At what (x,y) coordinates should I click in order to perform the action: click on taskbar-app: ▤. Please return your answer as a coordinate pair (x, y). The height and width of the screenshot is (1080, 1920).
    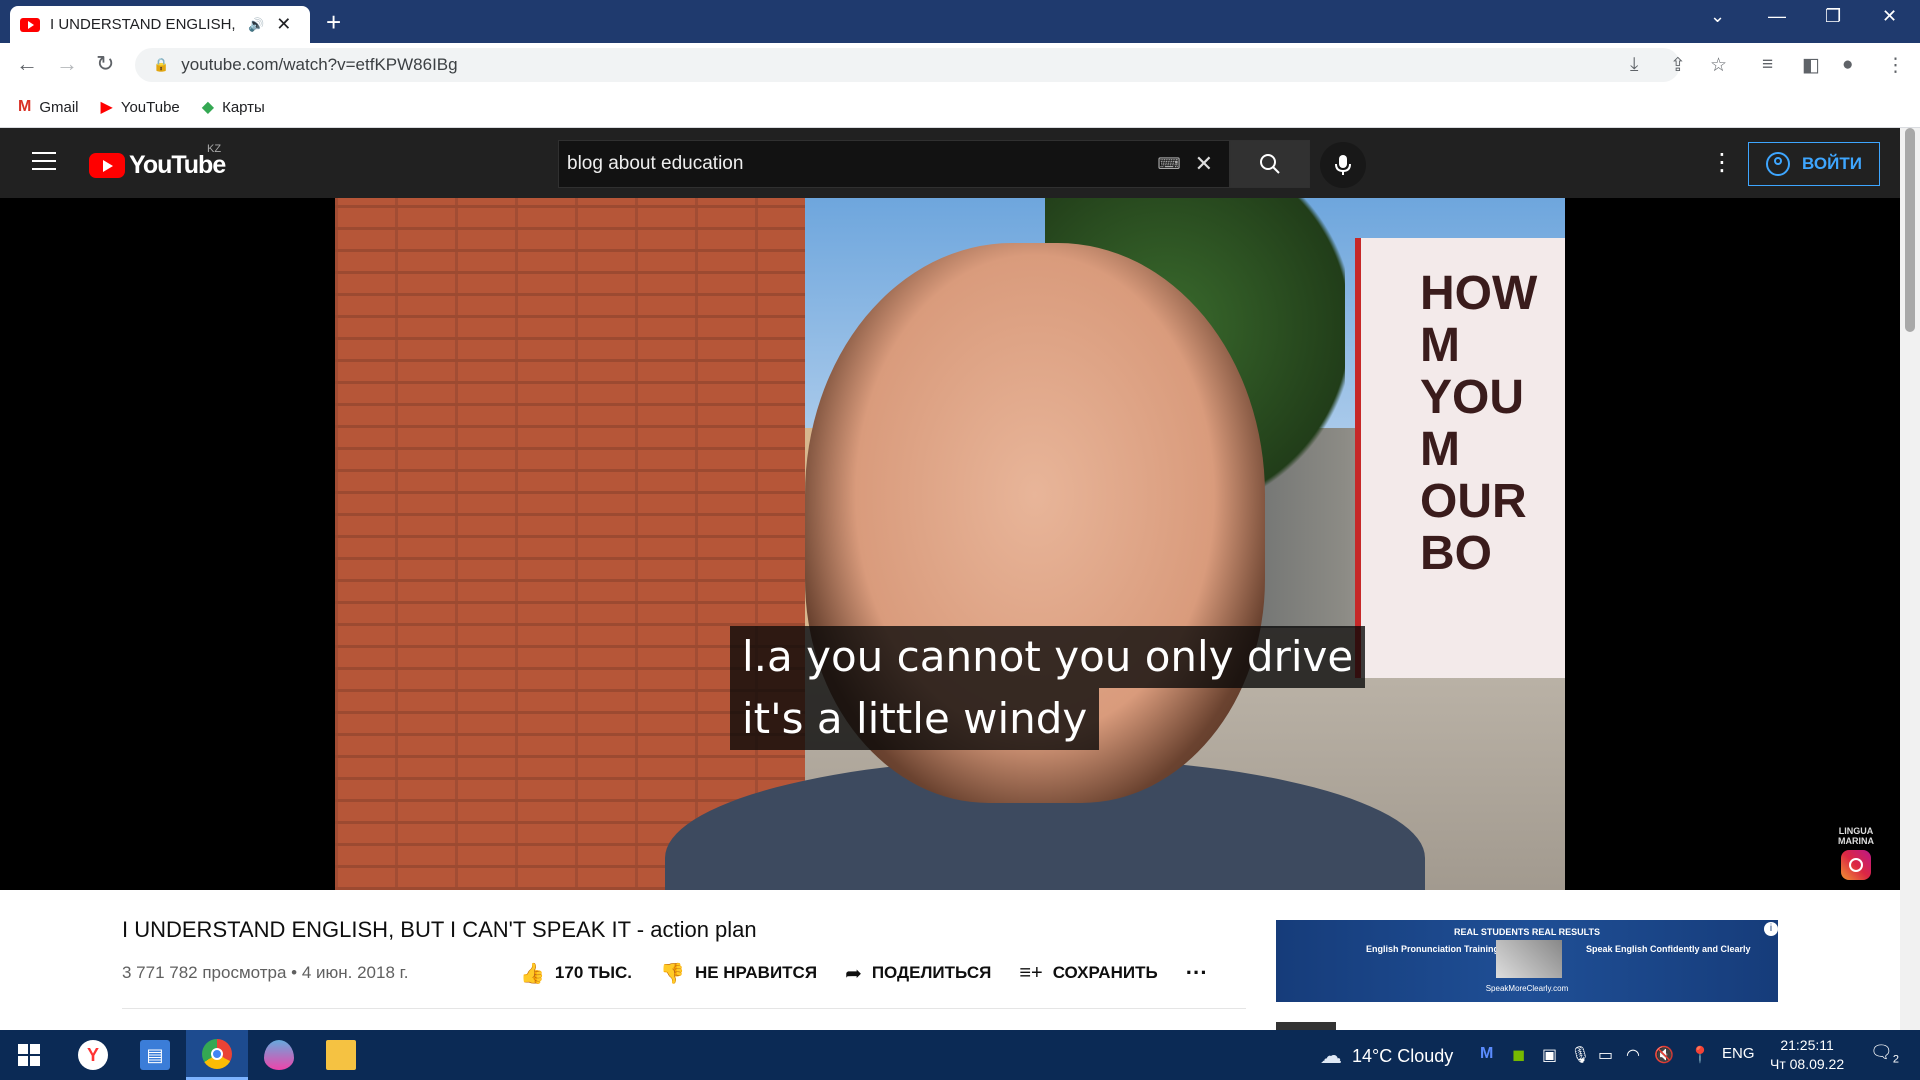
    Looking at the image, I should click on (155, 1055).